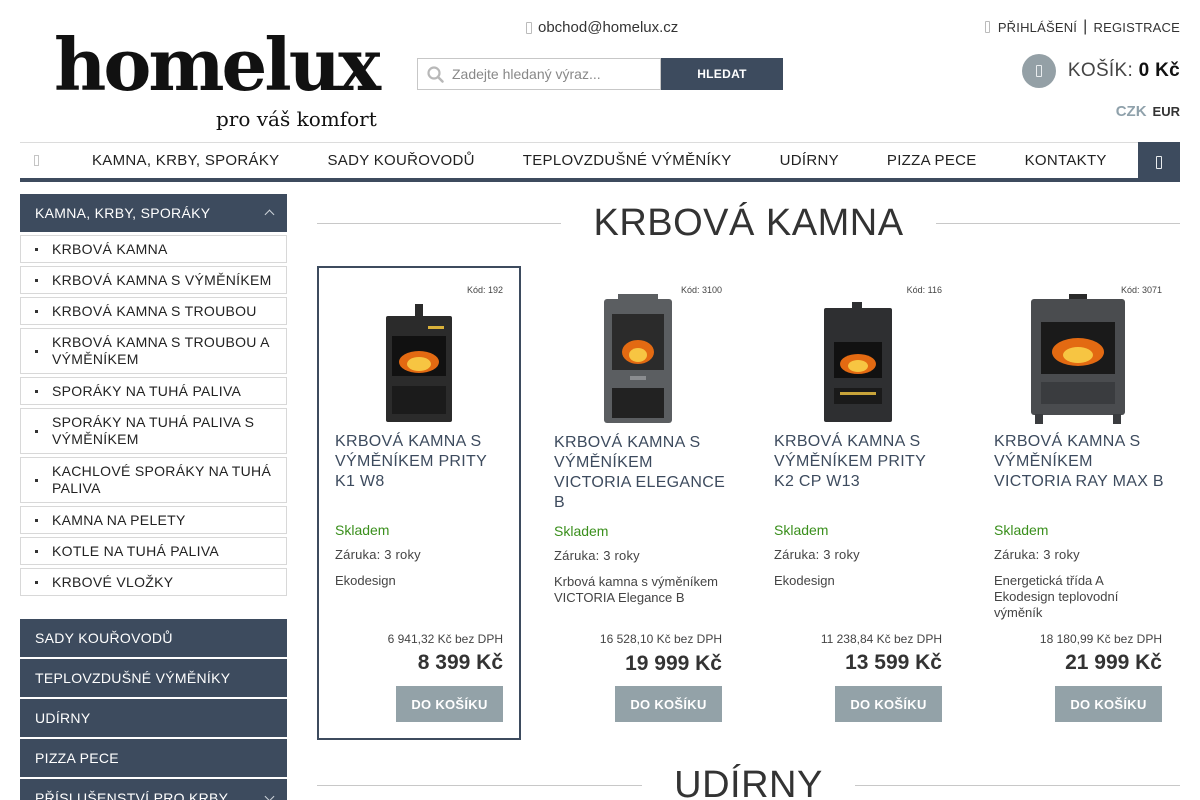 The height and width of the screenshot is (800, 1200). I want to click on nav-item-kamna: KAMNA, KRBY, SPORÁKY, so click(177, 160).